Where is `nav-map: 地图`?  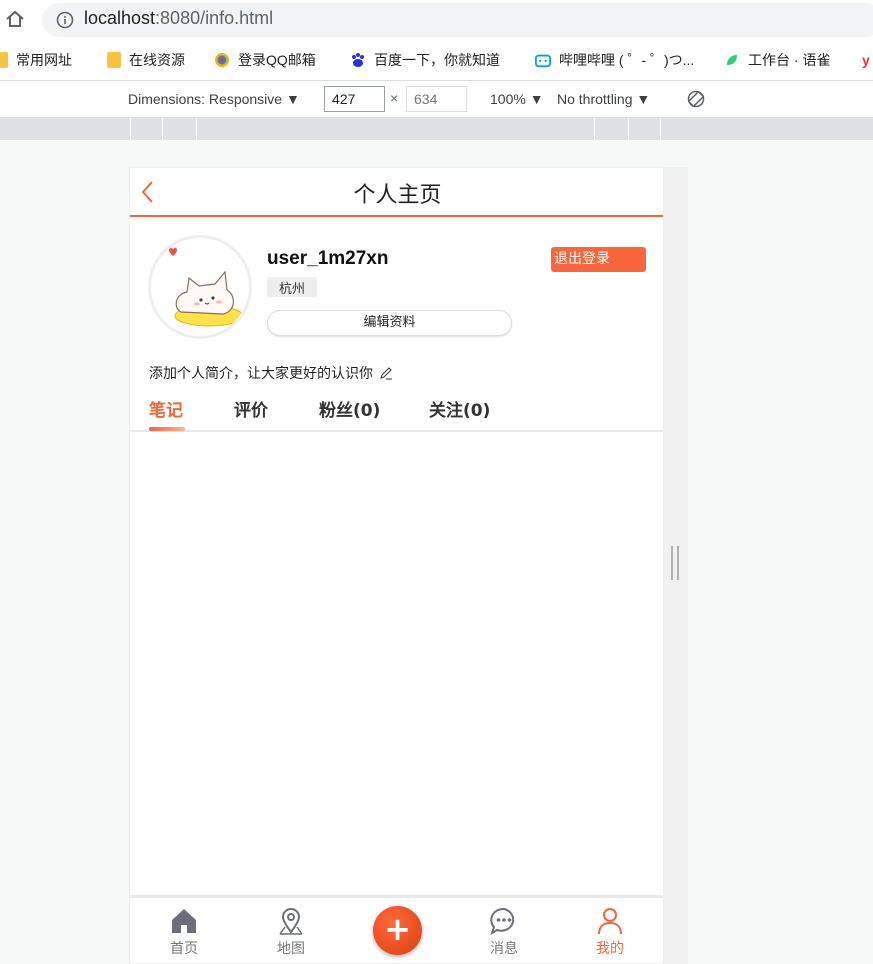 nav-map: 地图 is located at coordinates (291, 932).